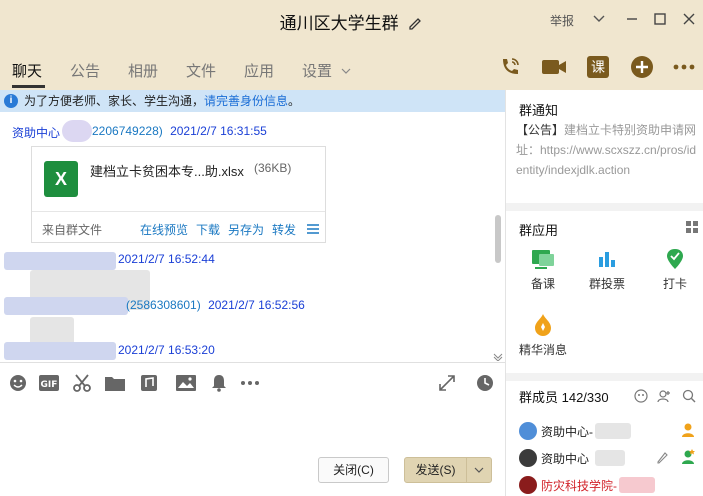 This screenshot has width=703, height=496. I want to click on member-row: 资助中心-, so click(575, 431).